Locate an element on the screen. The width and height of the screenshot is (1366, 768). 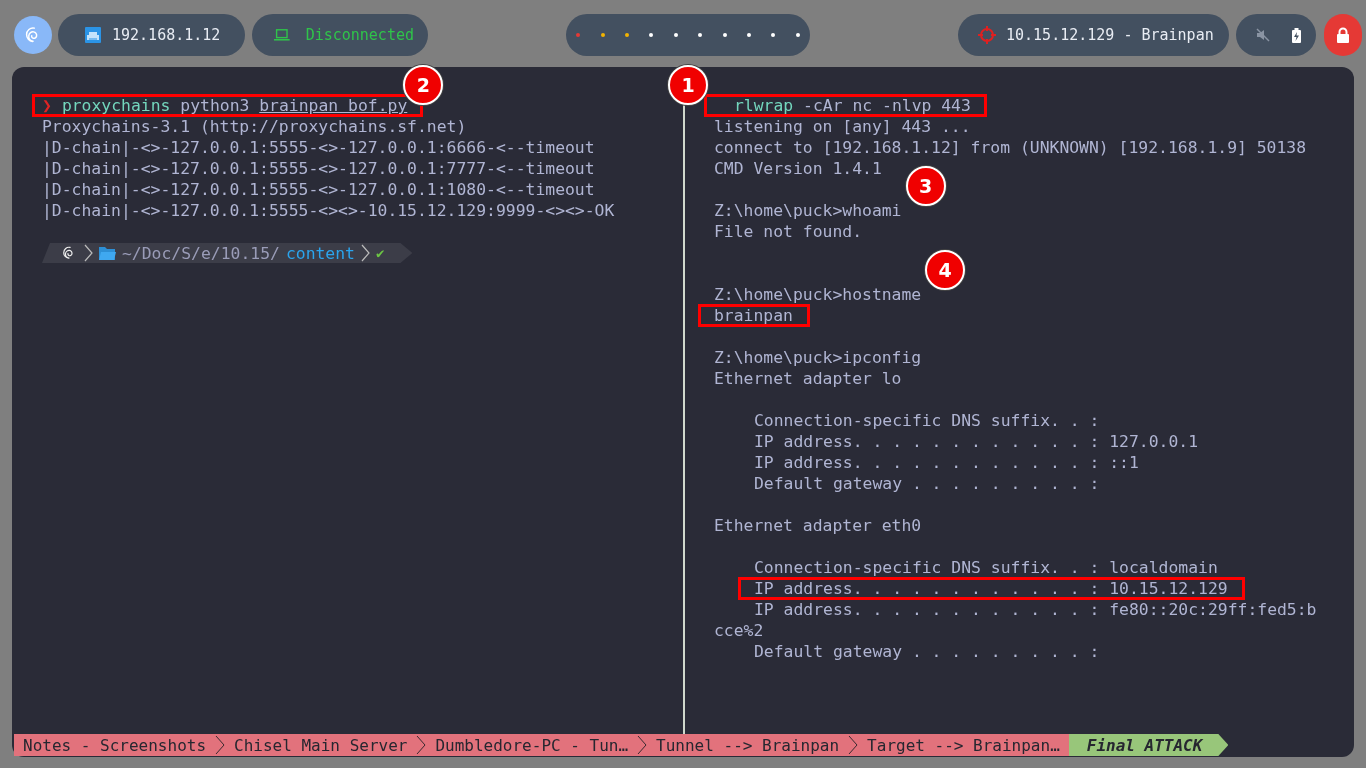
terminal-line: brainpan is located at coordinates (753, 315).